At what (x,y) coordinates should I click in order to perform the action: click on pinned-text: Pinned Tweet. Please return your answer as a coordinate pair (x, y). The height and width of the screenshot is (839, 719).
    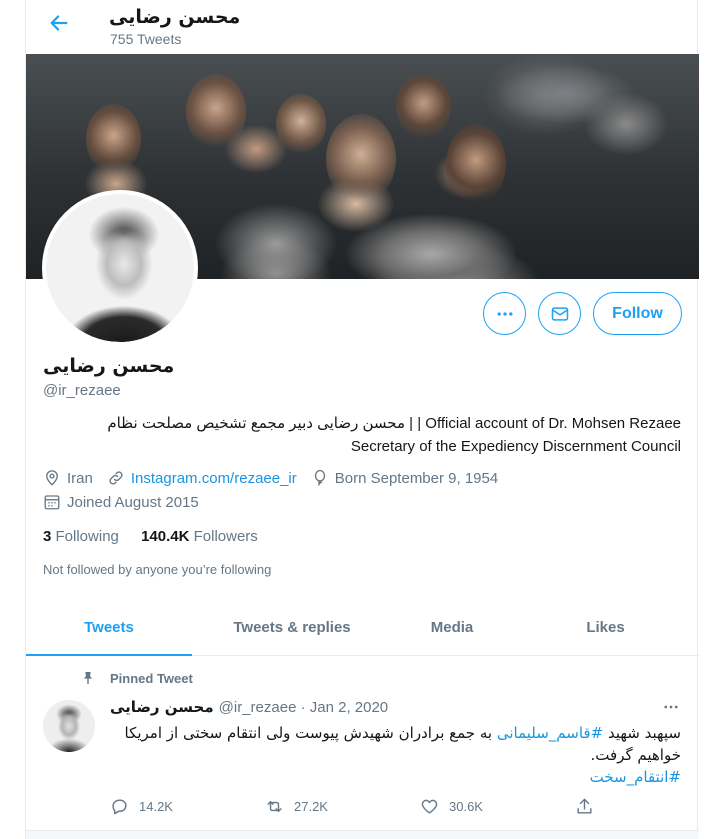
    Looking at the image, I should click on (151, 678).